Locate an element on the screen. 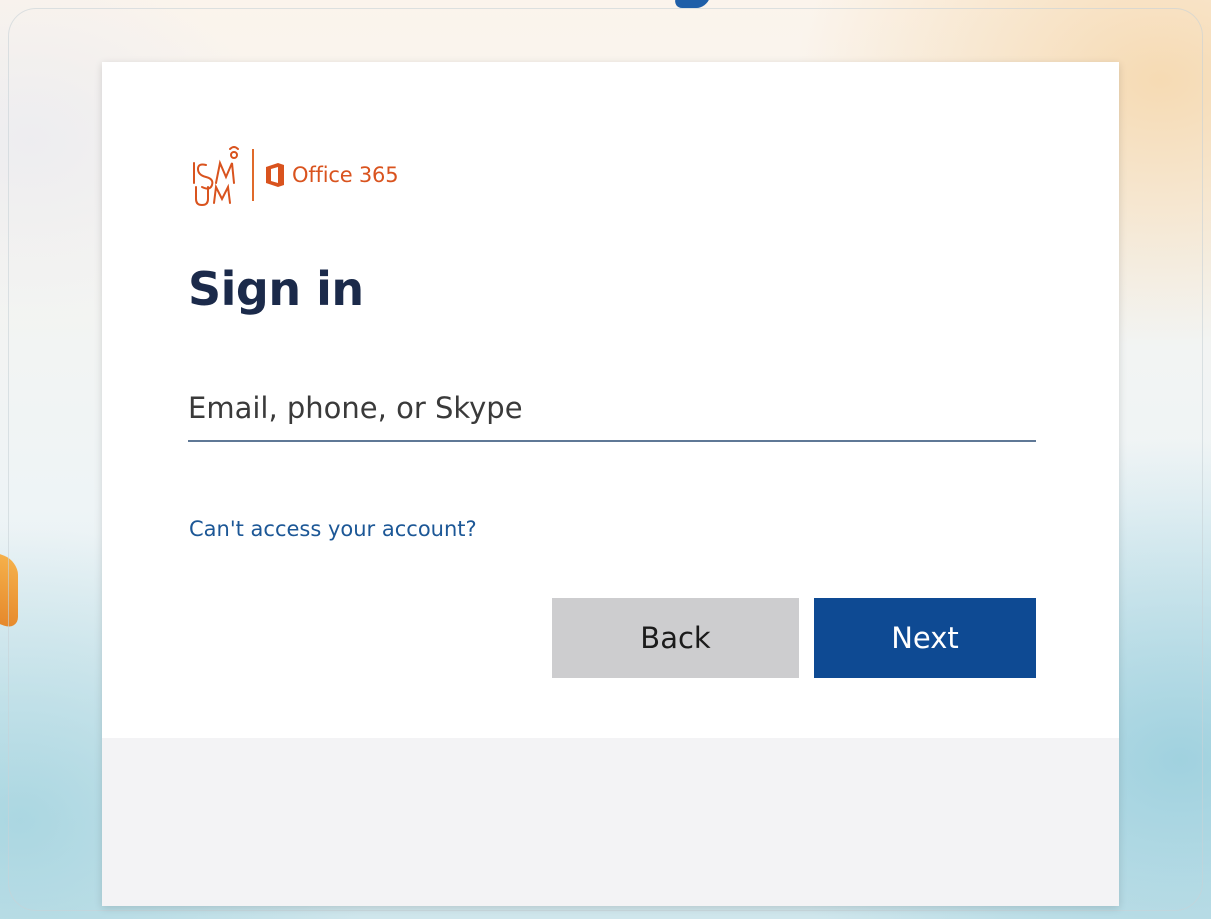 The height and width of the screenshot is (919, 1211). back-button: Back is located at coordinates (675, 638).